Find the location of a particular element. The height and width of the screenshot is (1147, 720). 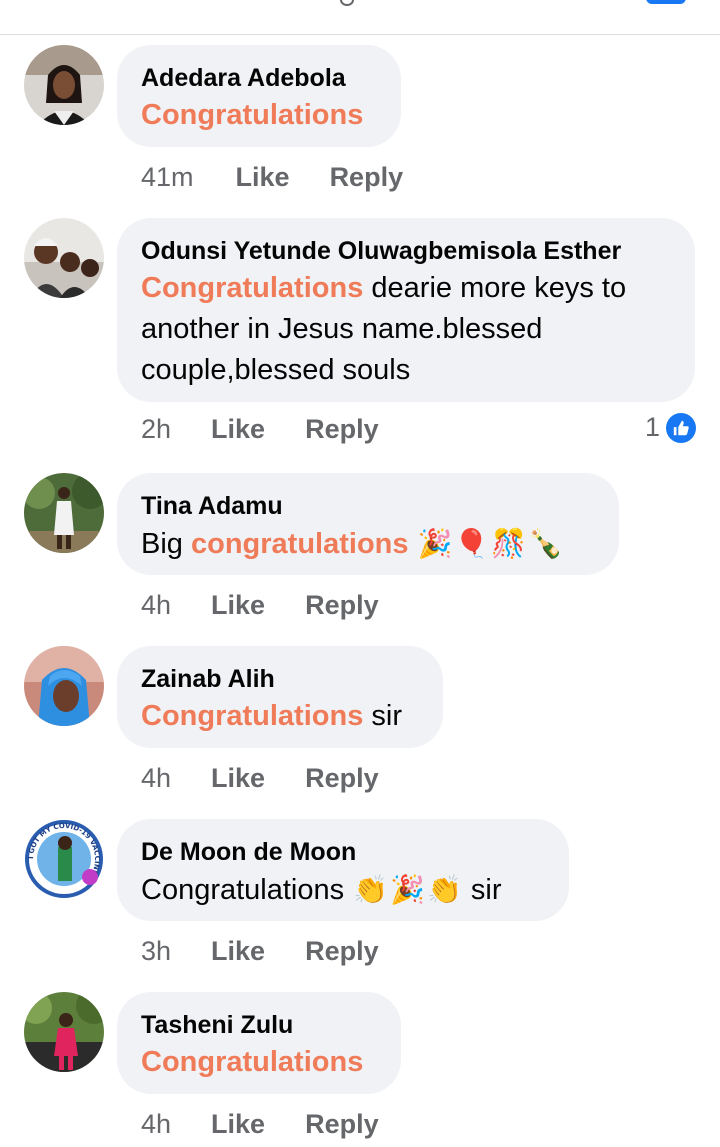

comment-author: Tina Adamu is located at coordinates (368, 506).